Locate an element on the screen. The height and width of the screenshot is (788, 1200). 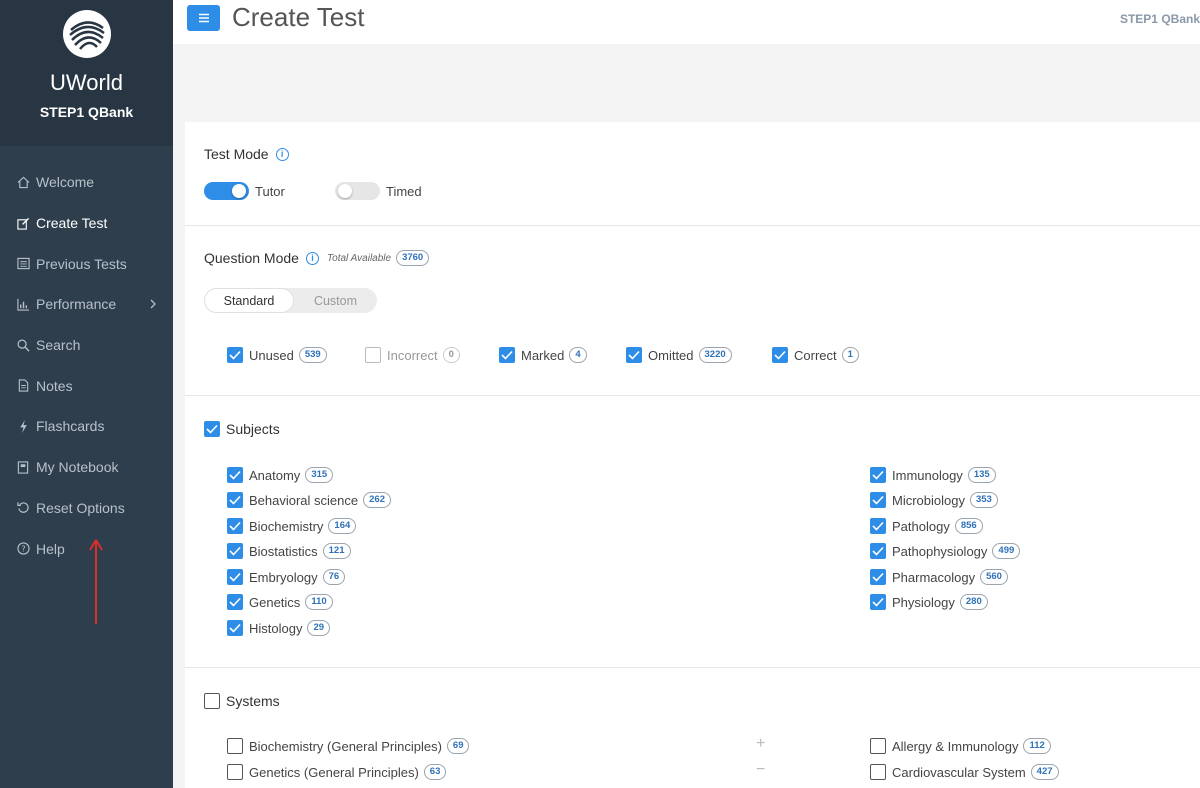
filter-omitted: Omitted 3220 is located at coordinates (679, 355).